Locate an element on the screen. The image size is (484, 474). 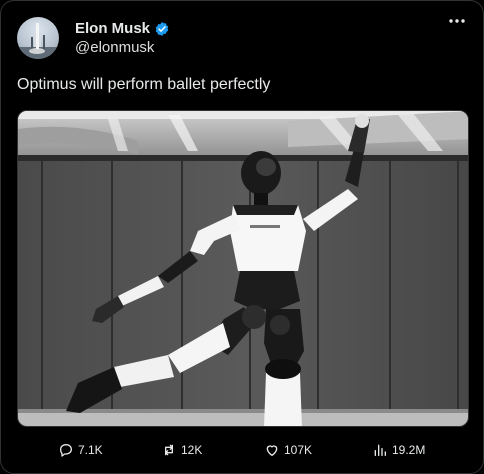
views-button: 19.2M is located at coordinates (398, 450).